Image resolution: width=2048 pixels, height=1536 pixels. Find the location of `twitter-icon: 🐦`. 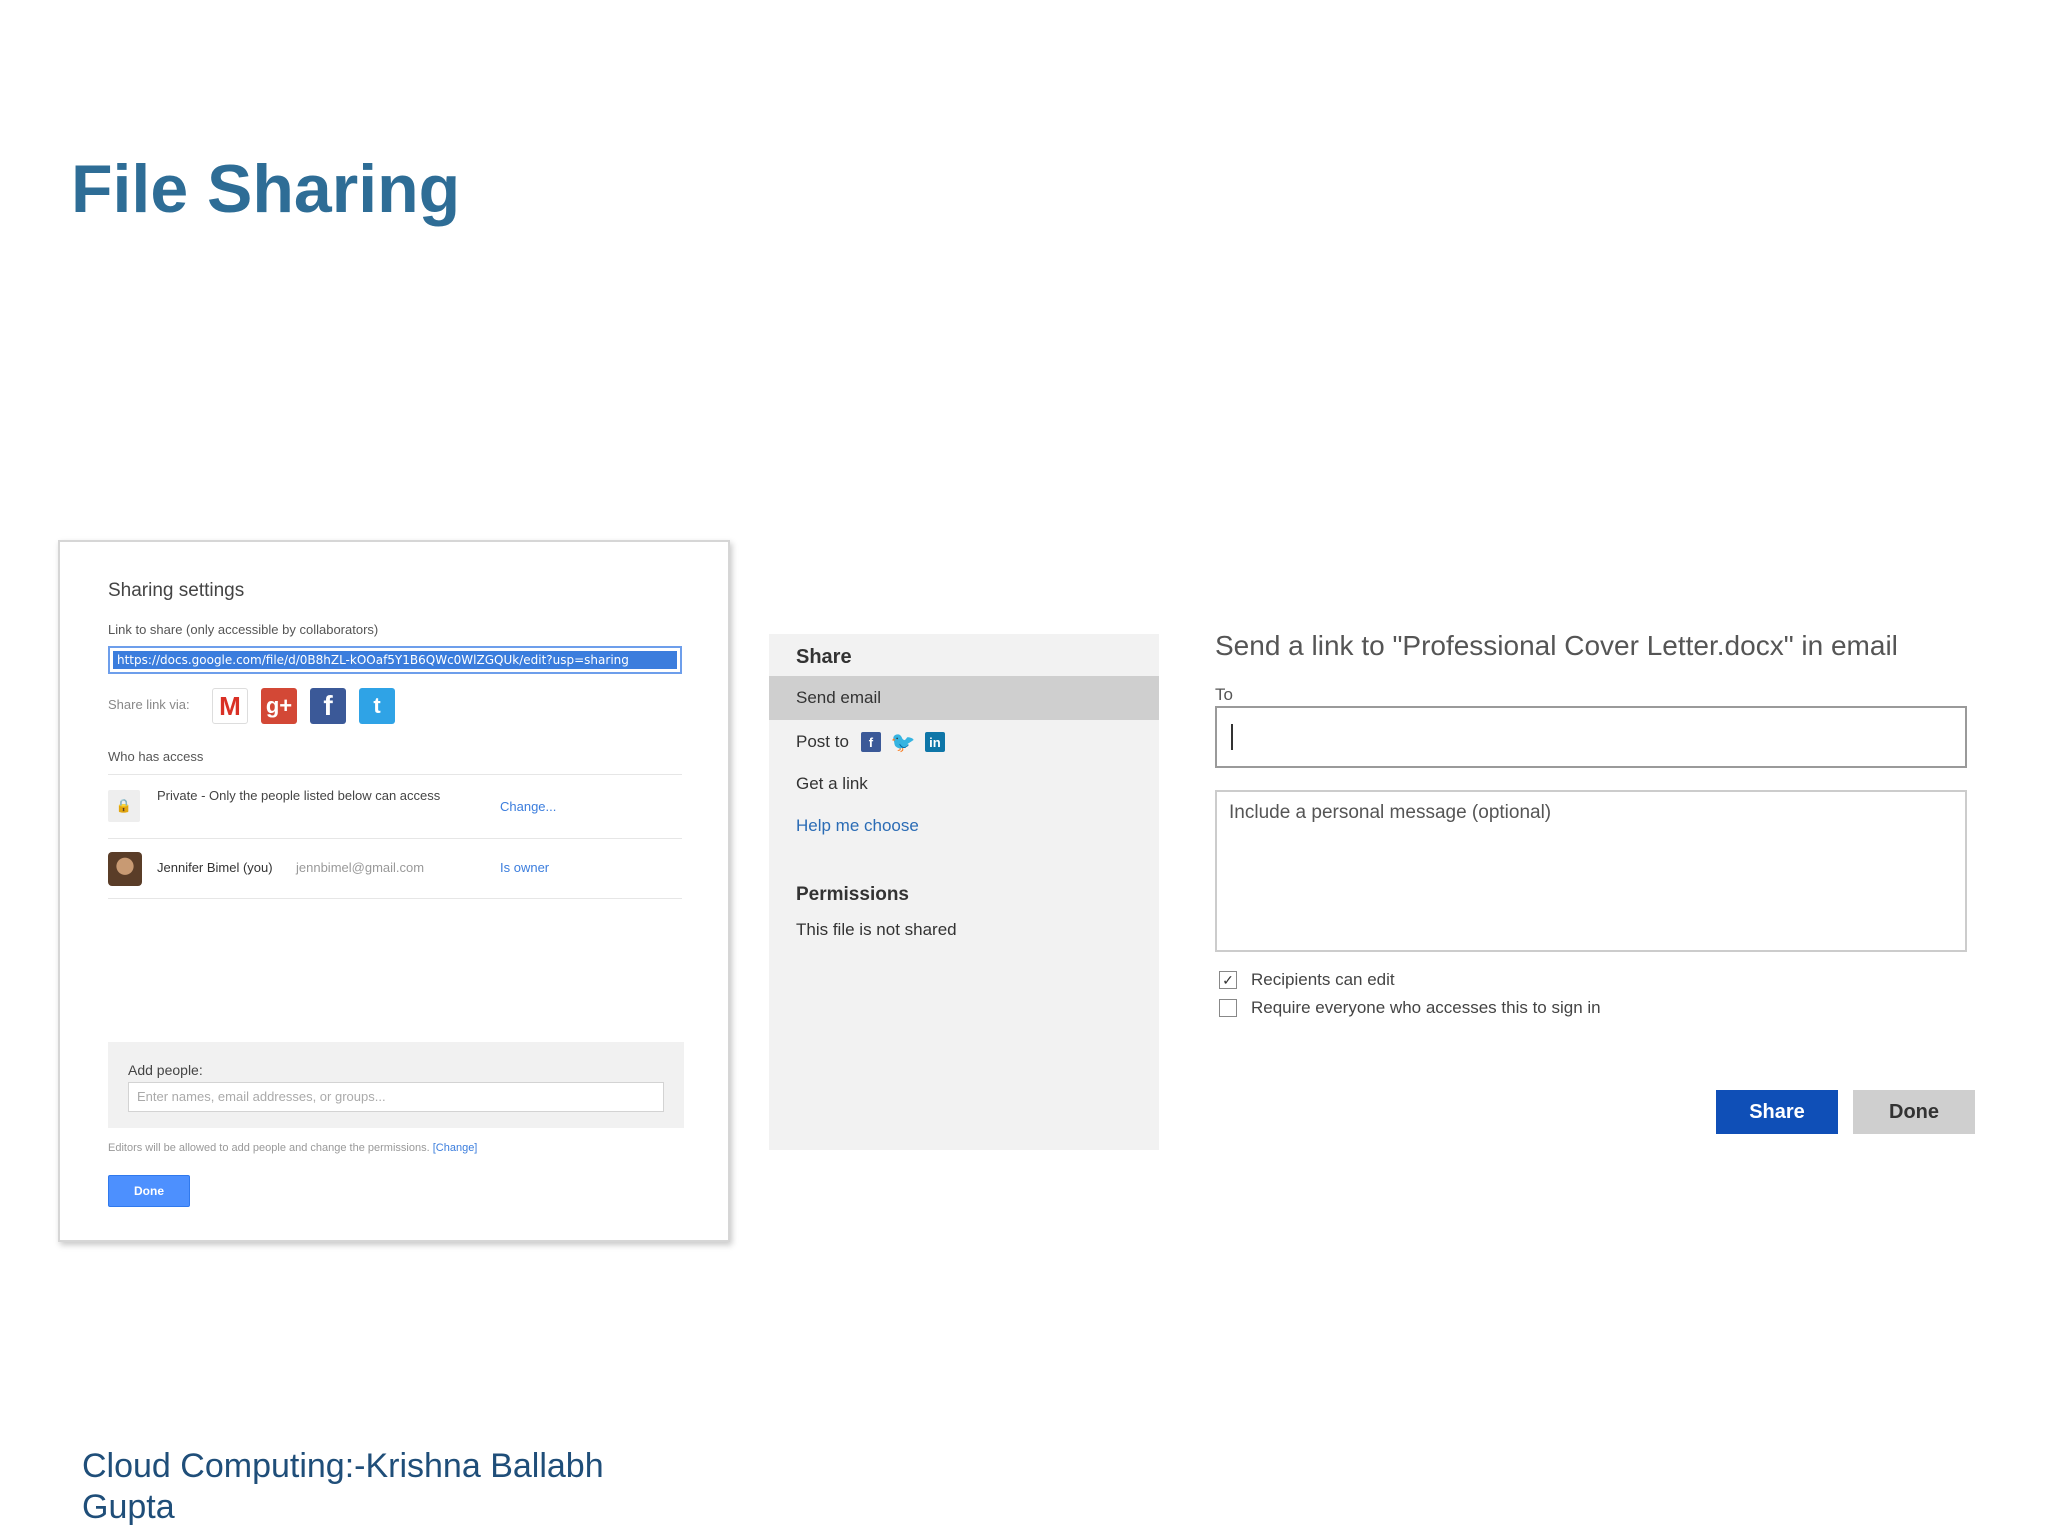

twitter-icon: 🐦 is located at coordinates (902, 743).